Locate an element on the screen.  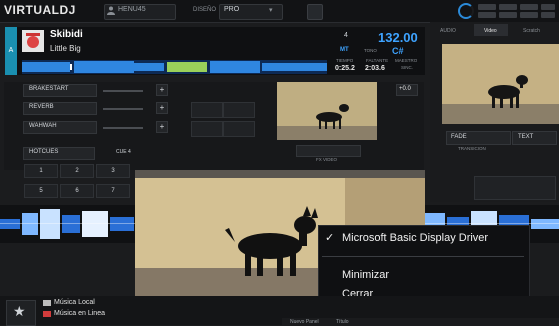
fx-video-label: FX VIDEO is located at coordinates (327, 159).